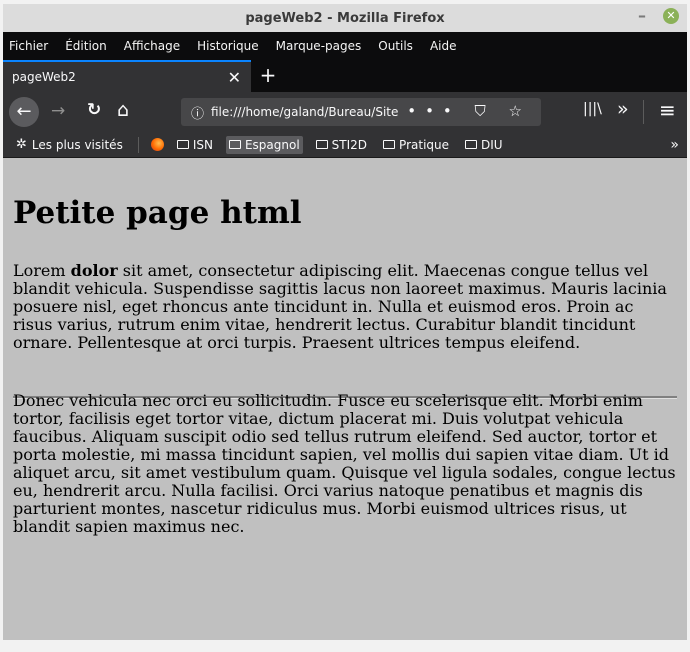 The width and height of the screenshot is (690, 652). I want to click on menu-aide: Aide, so click(443, 46).